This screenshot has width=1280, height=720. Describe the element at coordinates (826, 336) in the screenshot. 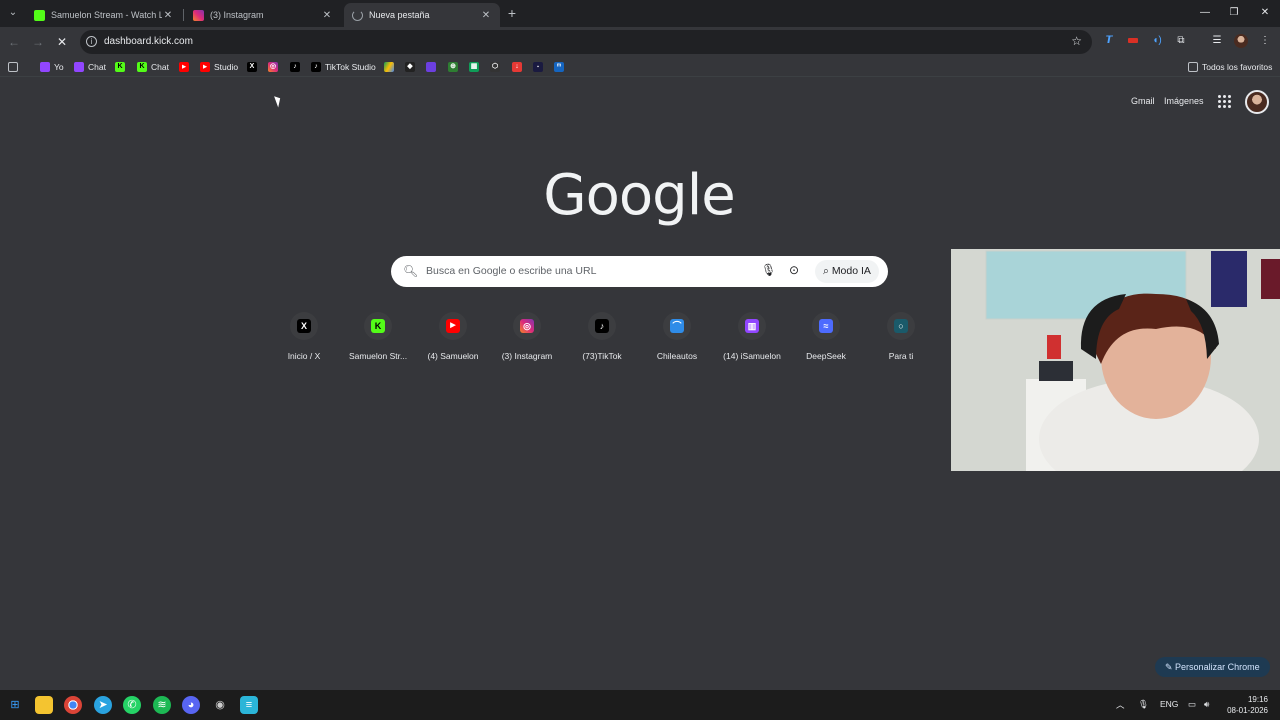

I see `shortcut-tile: ≈ DeepSeek` at that location.